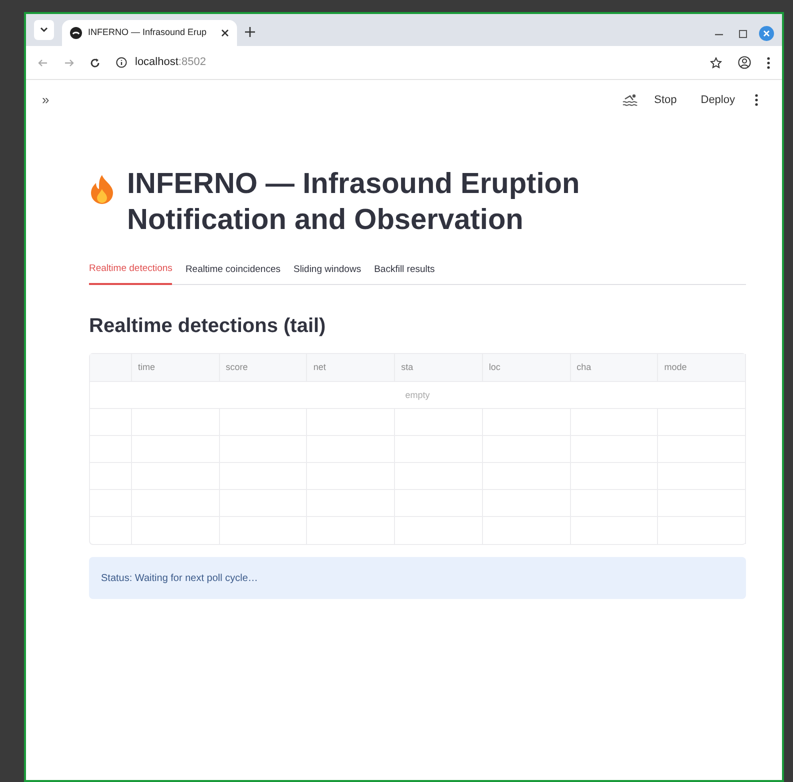 The image size is (793, 782). What do you see at coordinates (208, 327) in the screenshot?
I see `section-heading: Realtime detections (tail)` at bounding box center [208, 327].